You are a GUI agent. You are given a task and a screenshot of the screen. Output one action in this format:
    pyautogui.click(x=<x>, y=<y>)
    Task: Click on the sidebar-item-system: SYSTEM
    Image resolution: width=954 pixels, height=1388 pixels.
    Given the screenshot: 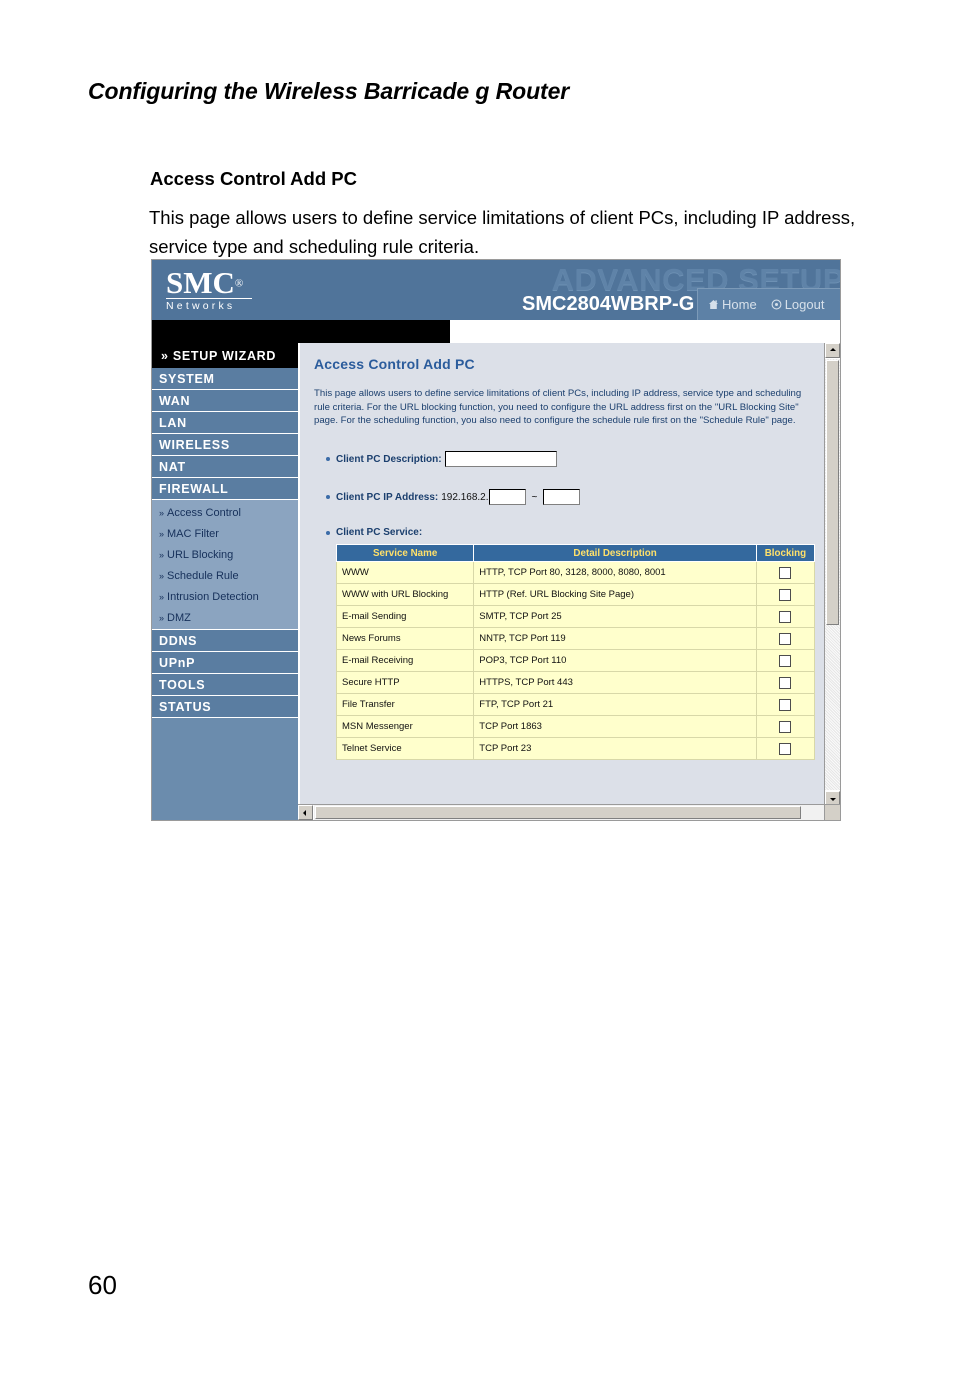 What is the action you would take?
    pyautogui.click(x=225, y=379)
    